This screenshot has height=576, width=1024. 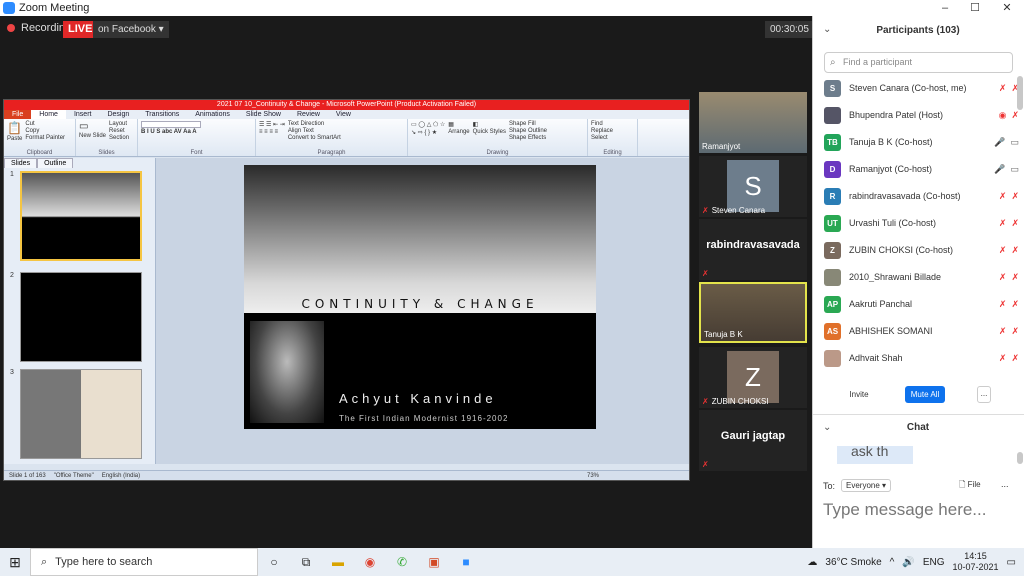 What do you see at coordinates (753, 122) in the screenshot?
I see `video-tile: Ramanjyot` at bounding box center [753, 122].